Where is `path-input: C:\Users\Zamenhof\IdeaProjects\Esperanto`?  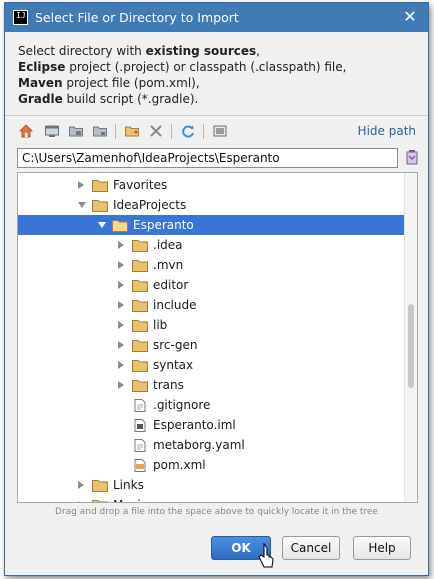
path-input: C:\Users\Zamenhof\IdeaProjects\Esperanto is located at coordinates (207, 158).